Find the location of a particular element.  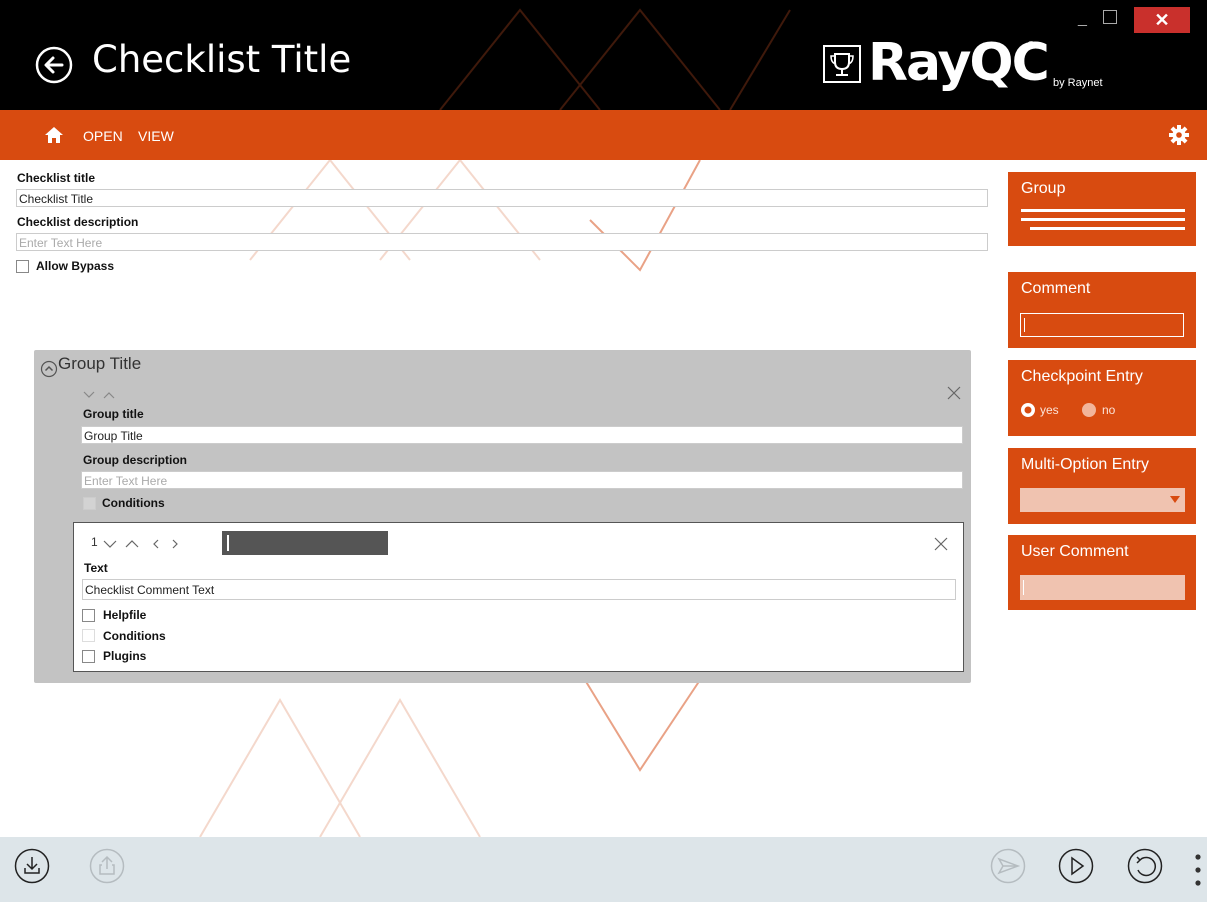

minimize-button: _ is located at coordinates (1082, 19).